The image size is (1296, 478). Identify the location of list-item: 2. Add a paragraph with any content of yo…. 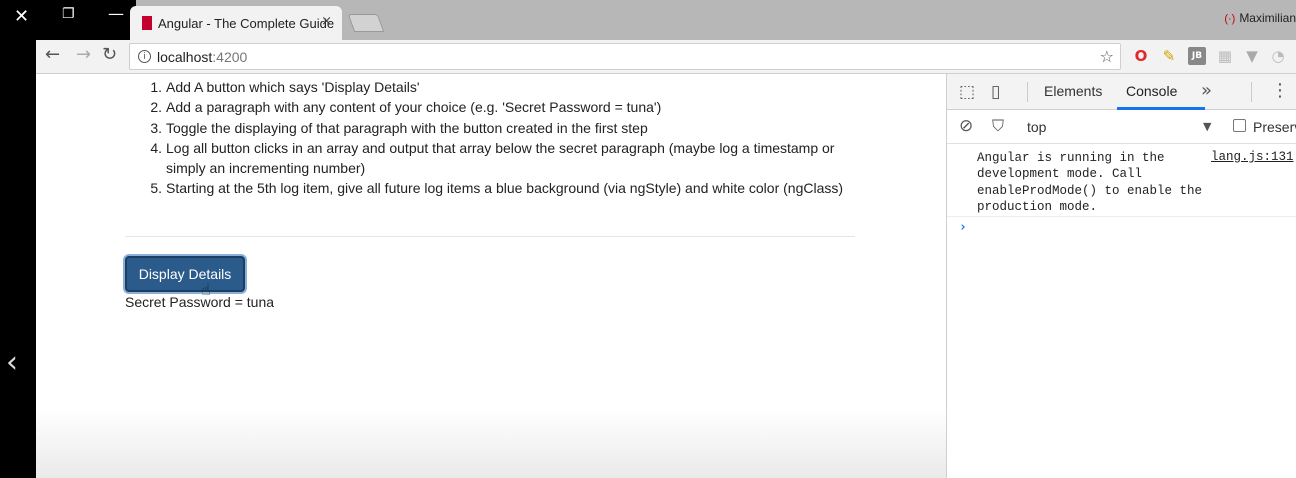
(406, 107).